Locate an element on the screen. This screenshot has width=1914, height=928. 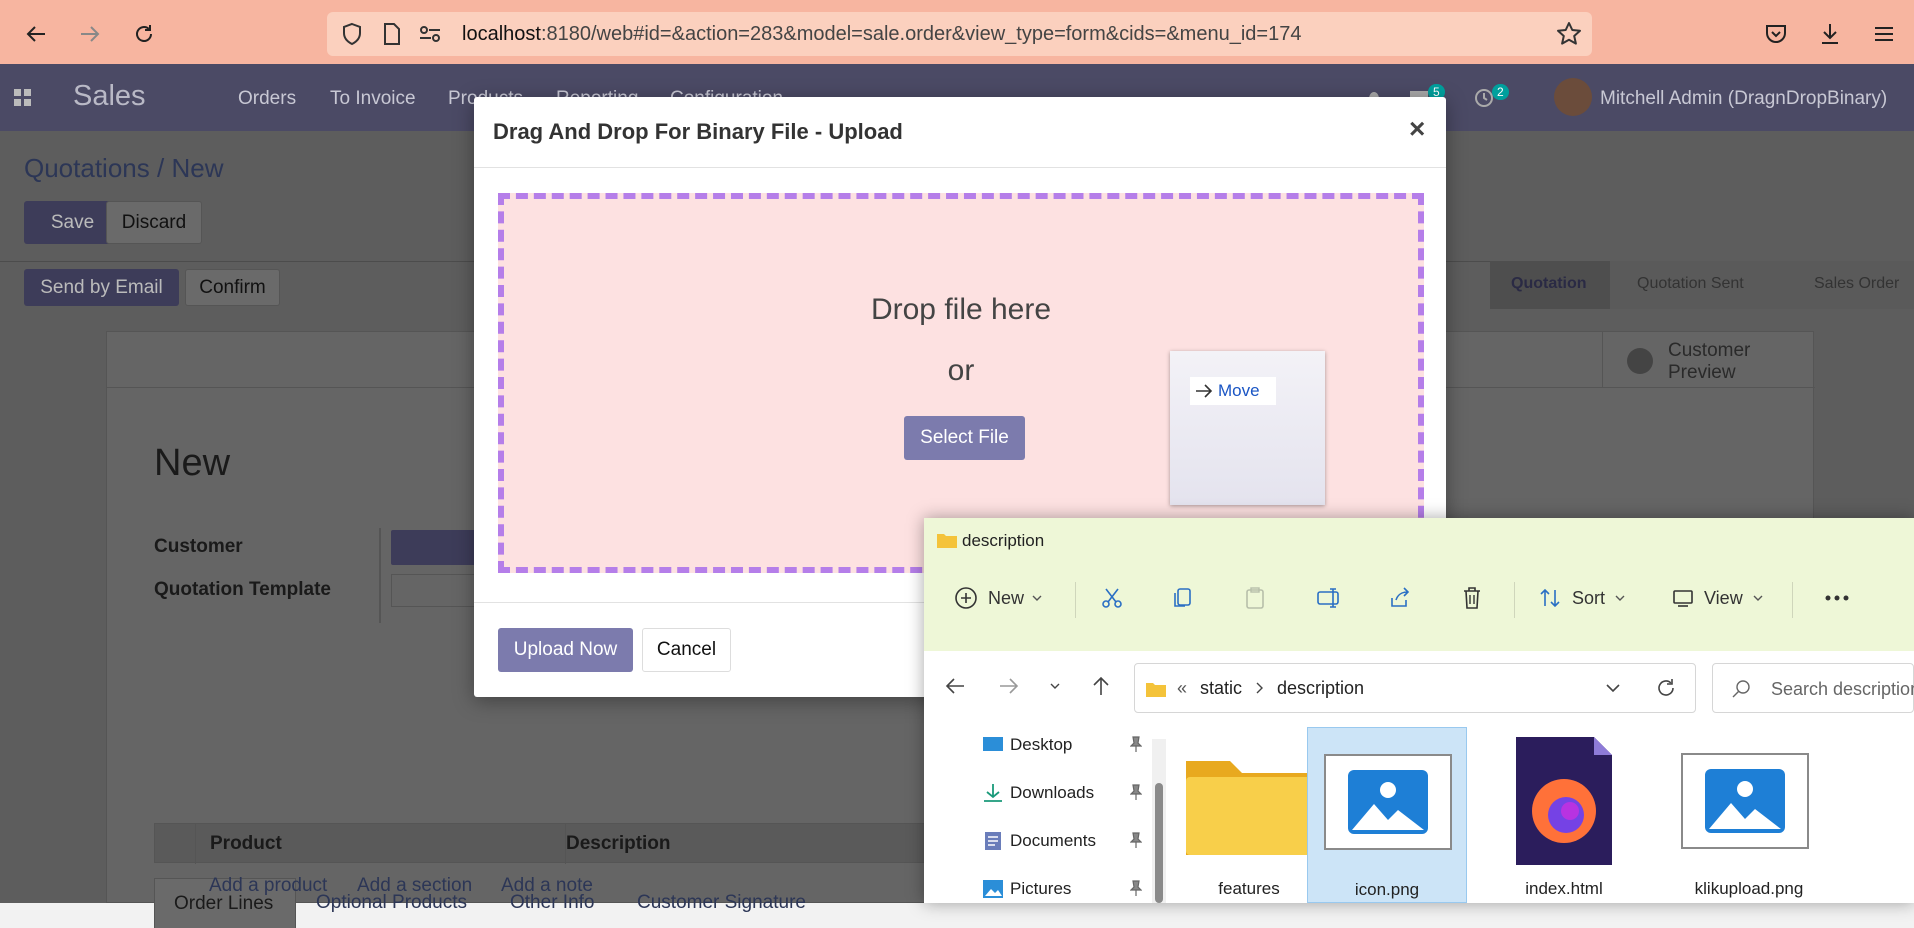
field-divider is located at coordinates (380, 575).